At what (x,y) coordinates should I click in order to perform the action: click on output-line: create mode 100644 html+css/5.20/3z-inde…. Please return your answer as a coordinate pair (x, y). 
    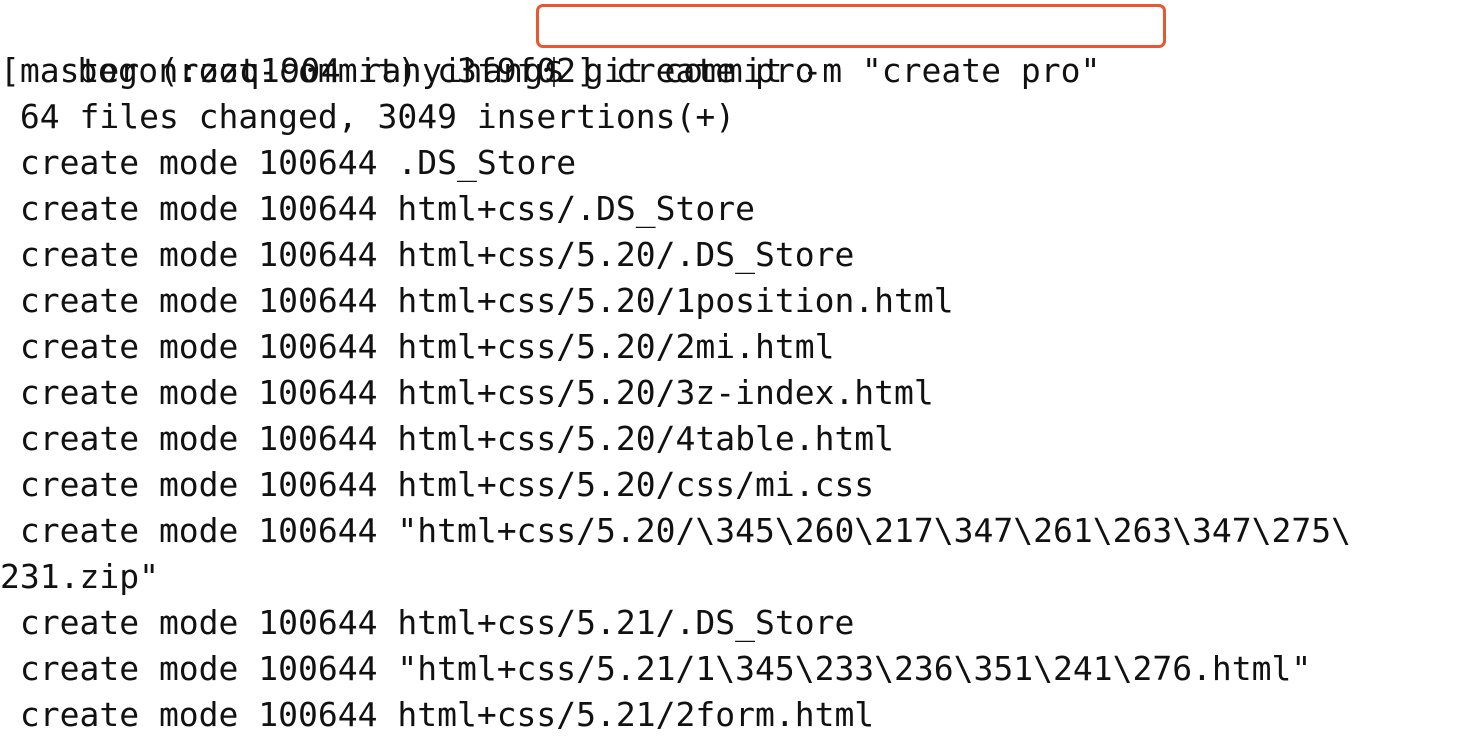
    Looking at the image, I should click on (467, 392).